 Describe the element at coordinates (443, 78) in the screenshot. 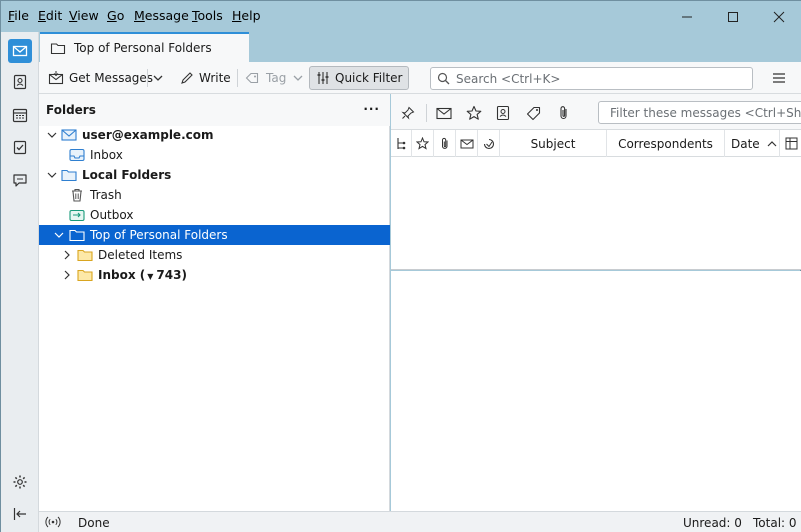

I see `search-icon` at that location.